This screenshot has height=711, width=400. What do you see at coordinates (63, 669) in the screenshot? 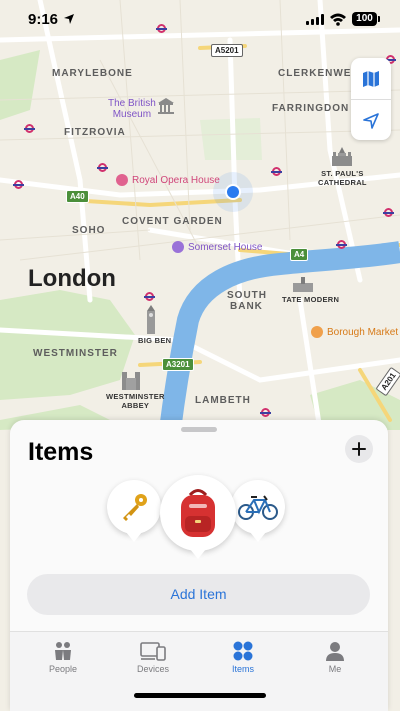
I see `tab-people-label: People` at bounding box center [63, 669].